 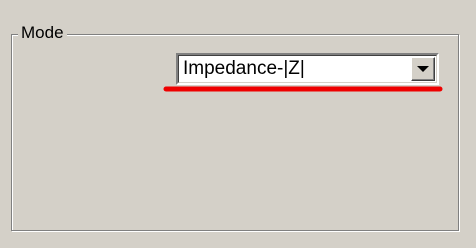 I want to click on chevron-down-icon, so click(x=423, y=69).